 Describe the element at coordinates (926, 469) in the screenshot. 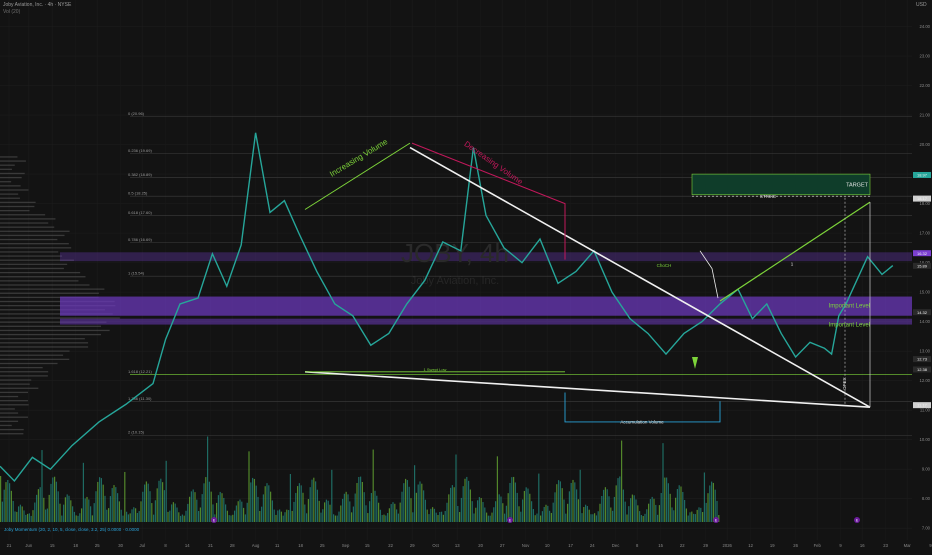

I see `price-tick: 9.00` at that location.